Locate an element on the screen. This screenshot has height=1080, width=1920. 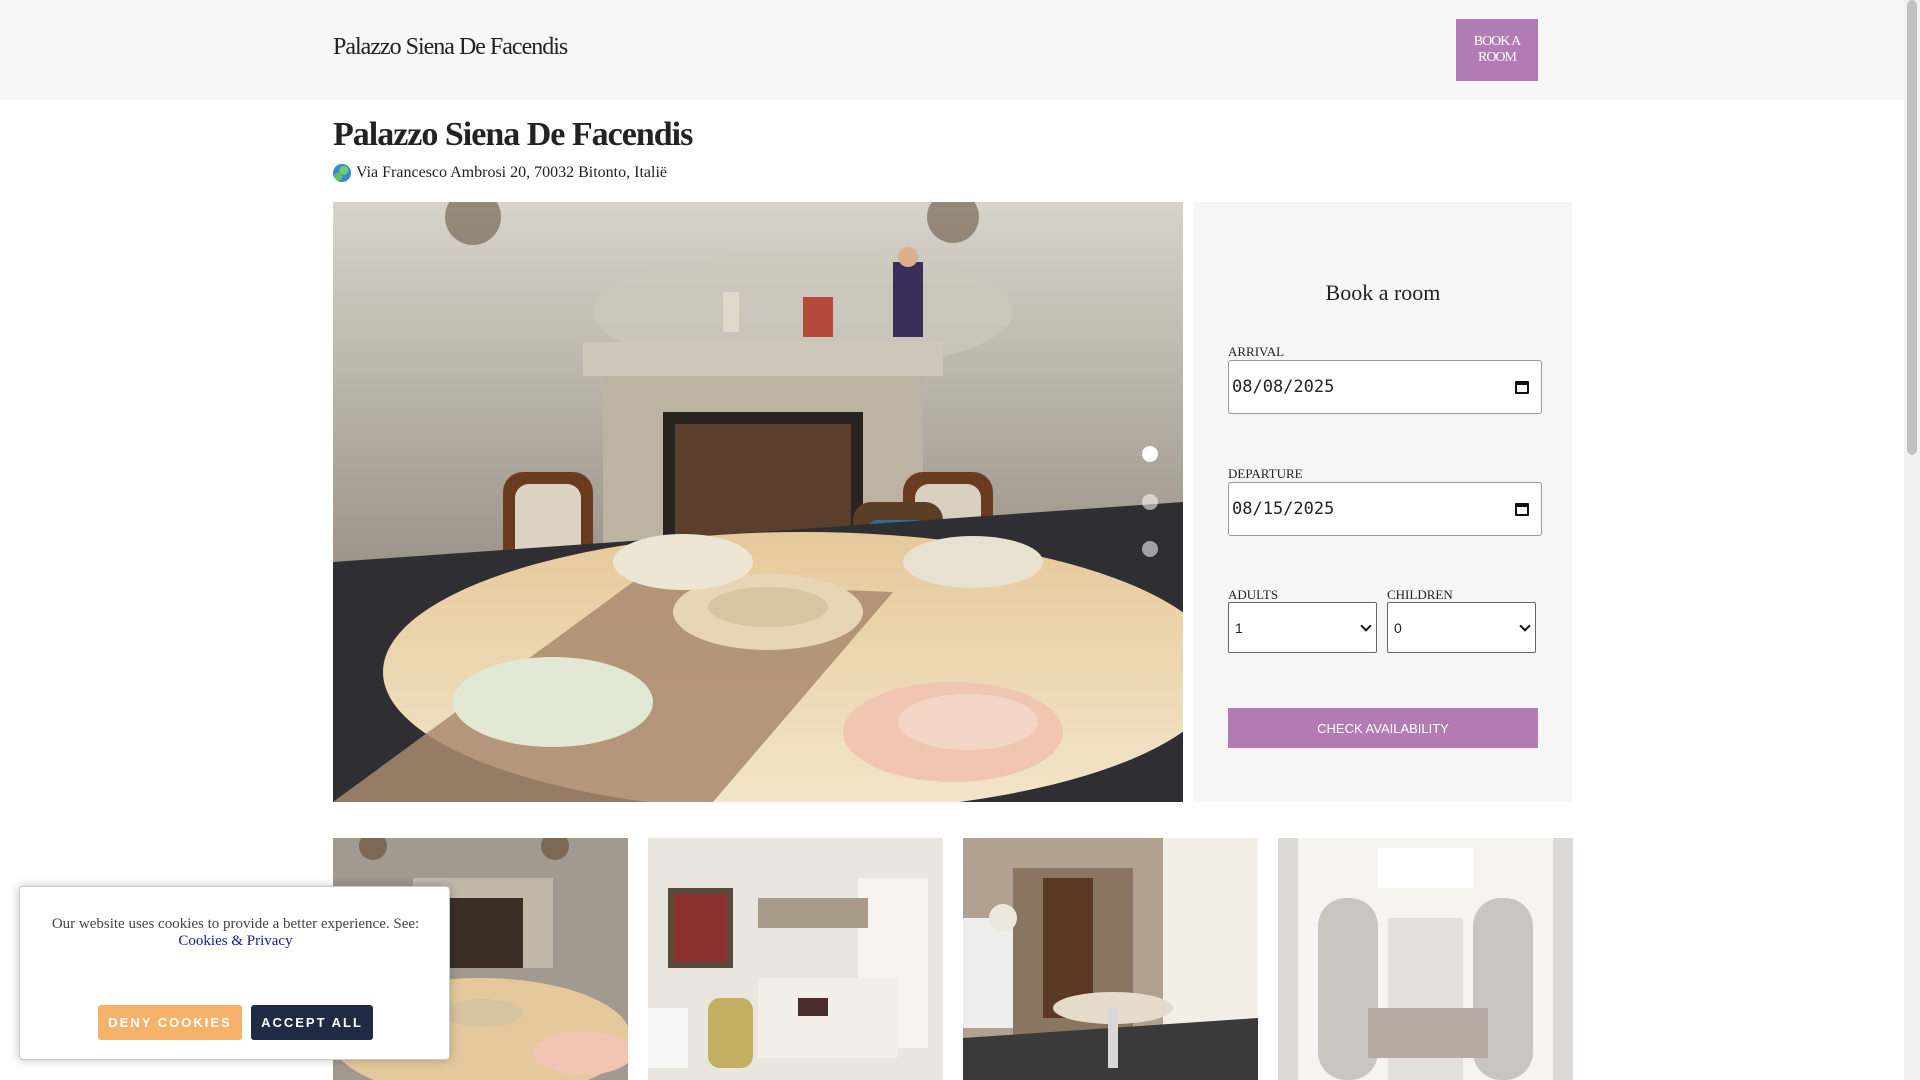
adults-select: 1 is located at coordinates (1302, 627).